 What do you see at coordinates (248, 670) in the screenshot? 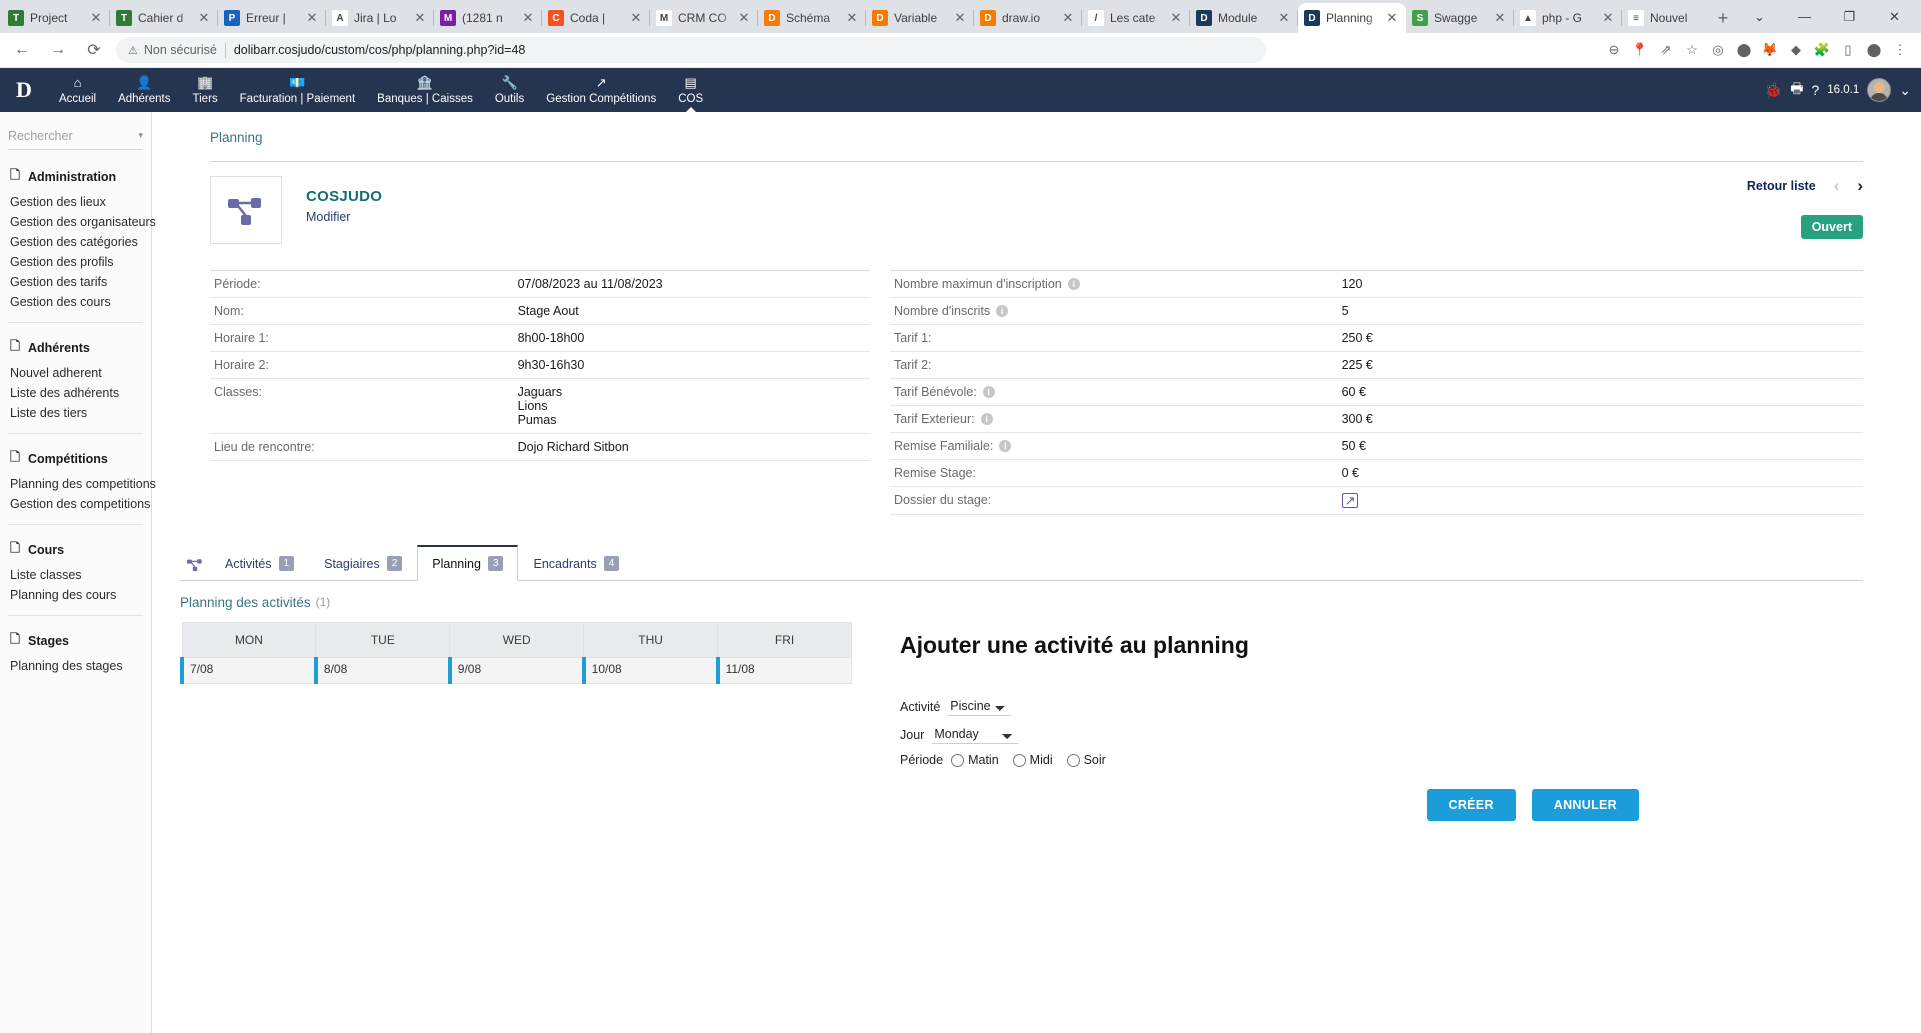
I see `calendar-day-cell: 7/08` at bounding box center [248, 670].